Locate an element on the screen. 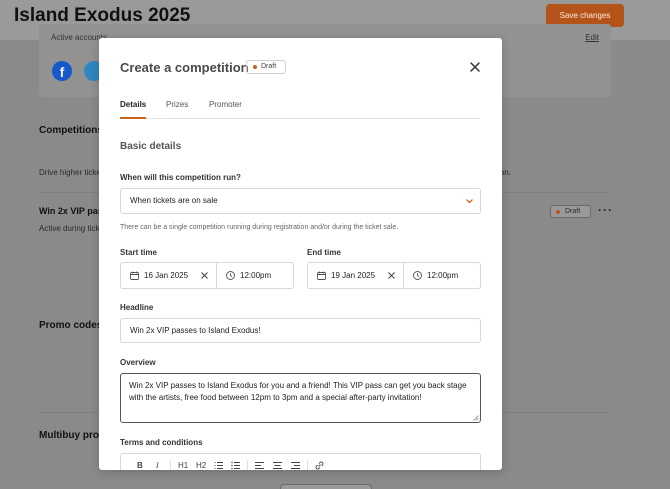  close-icon is located at coordinates (475, 67).